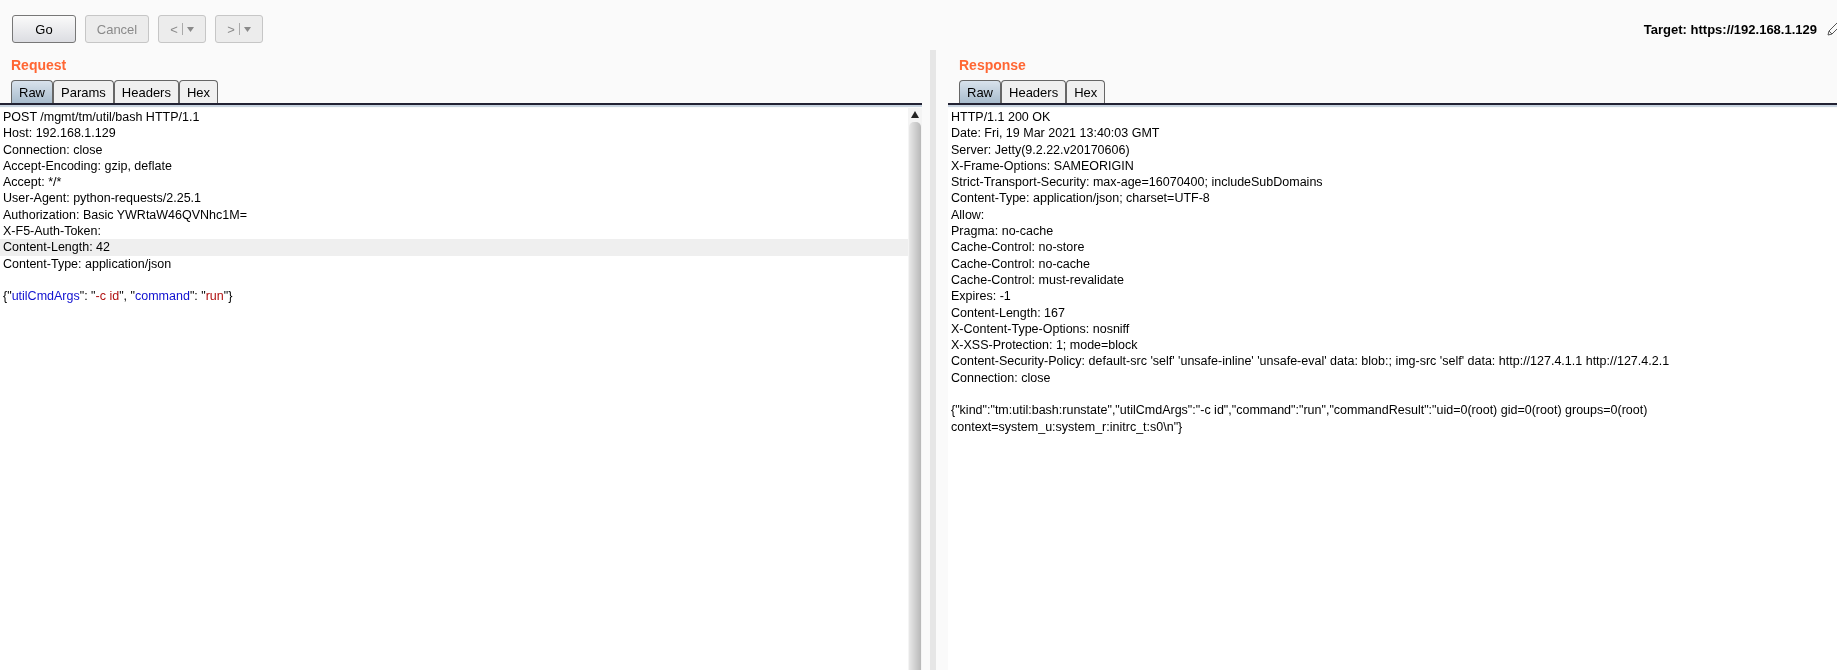  I want to click on text-line: Accept: */*, so click(32, 182).